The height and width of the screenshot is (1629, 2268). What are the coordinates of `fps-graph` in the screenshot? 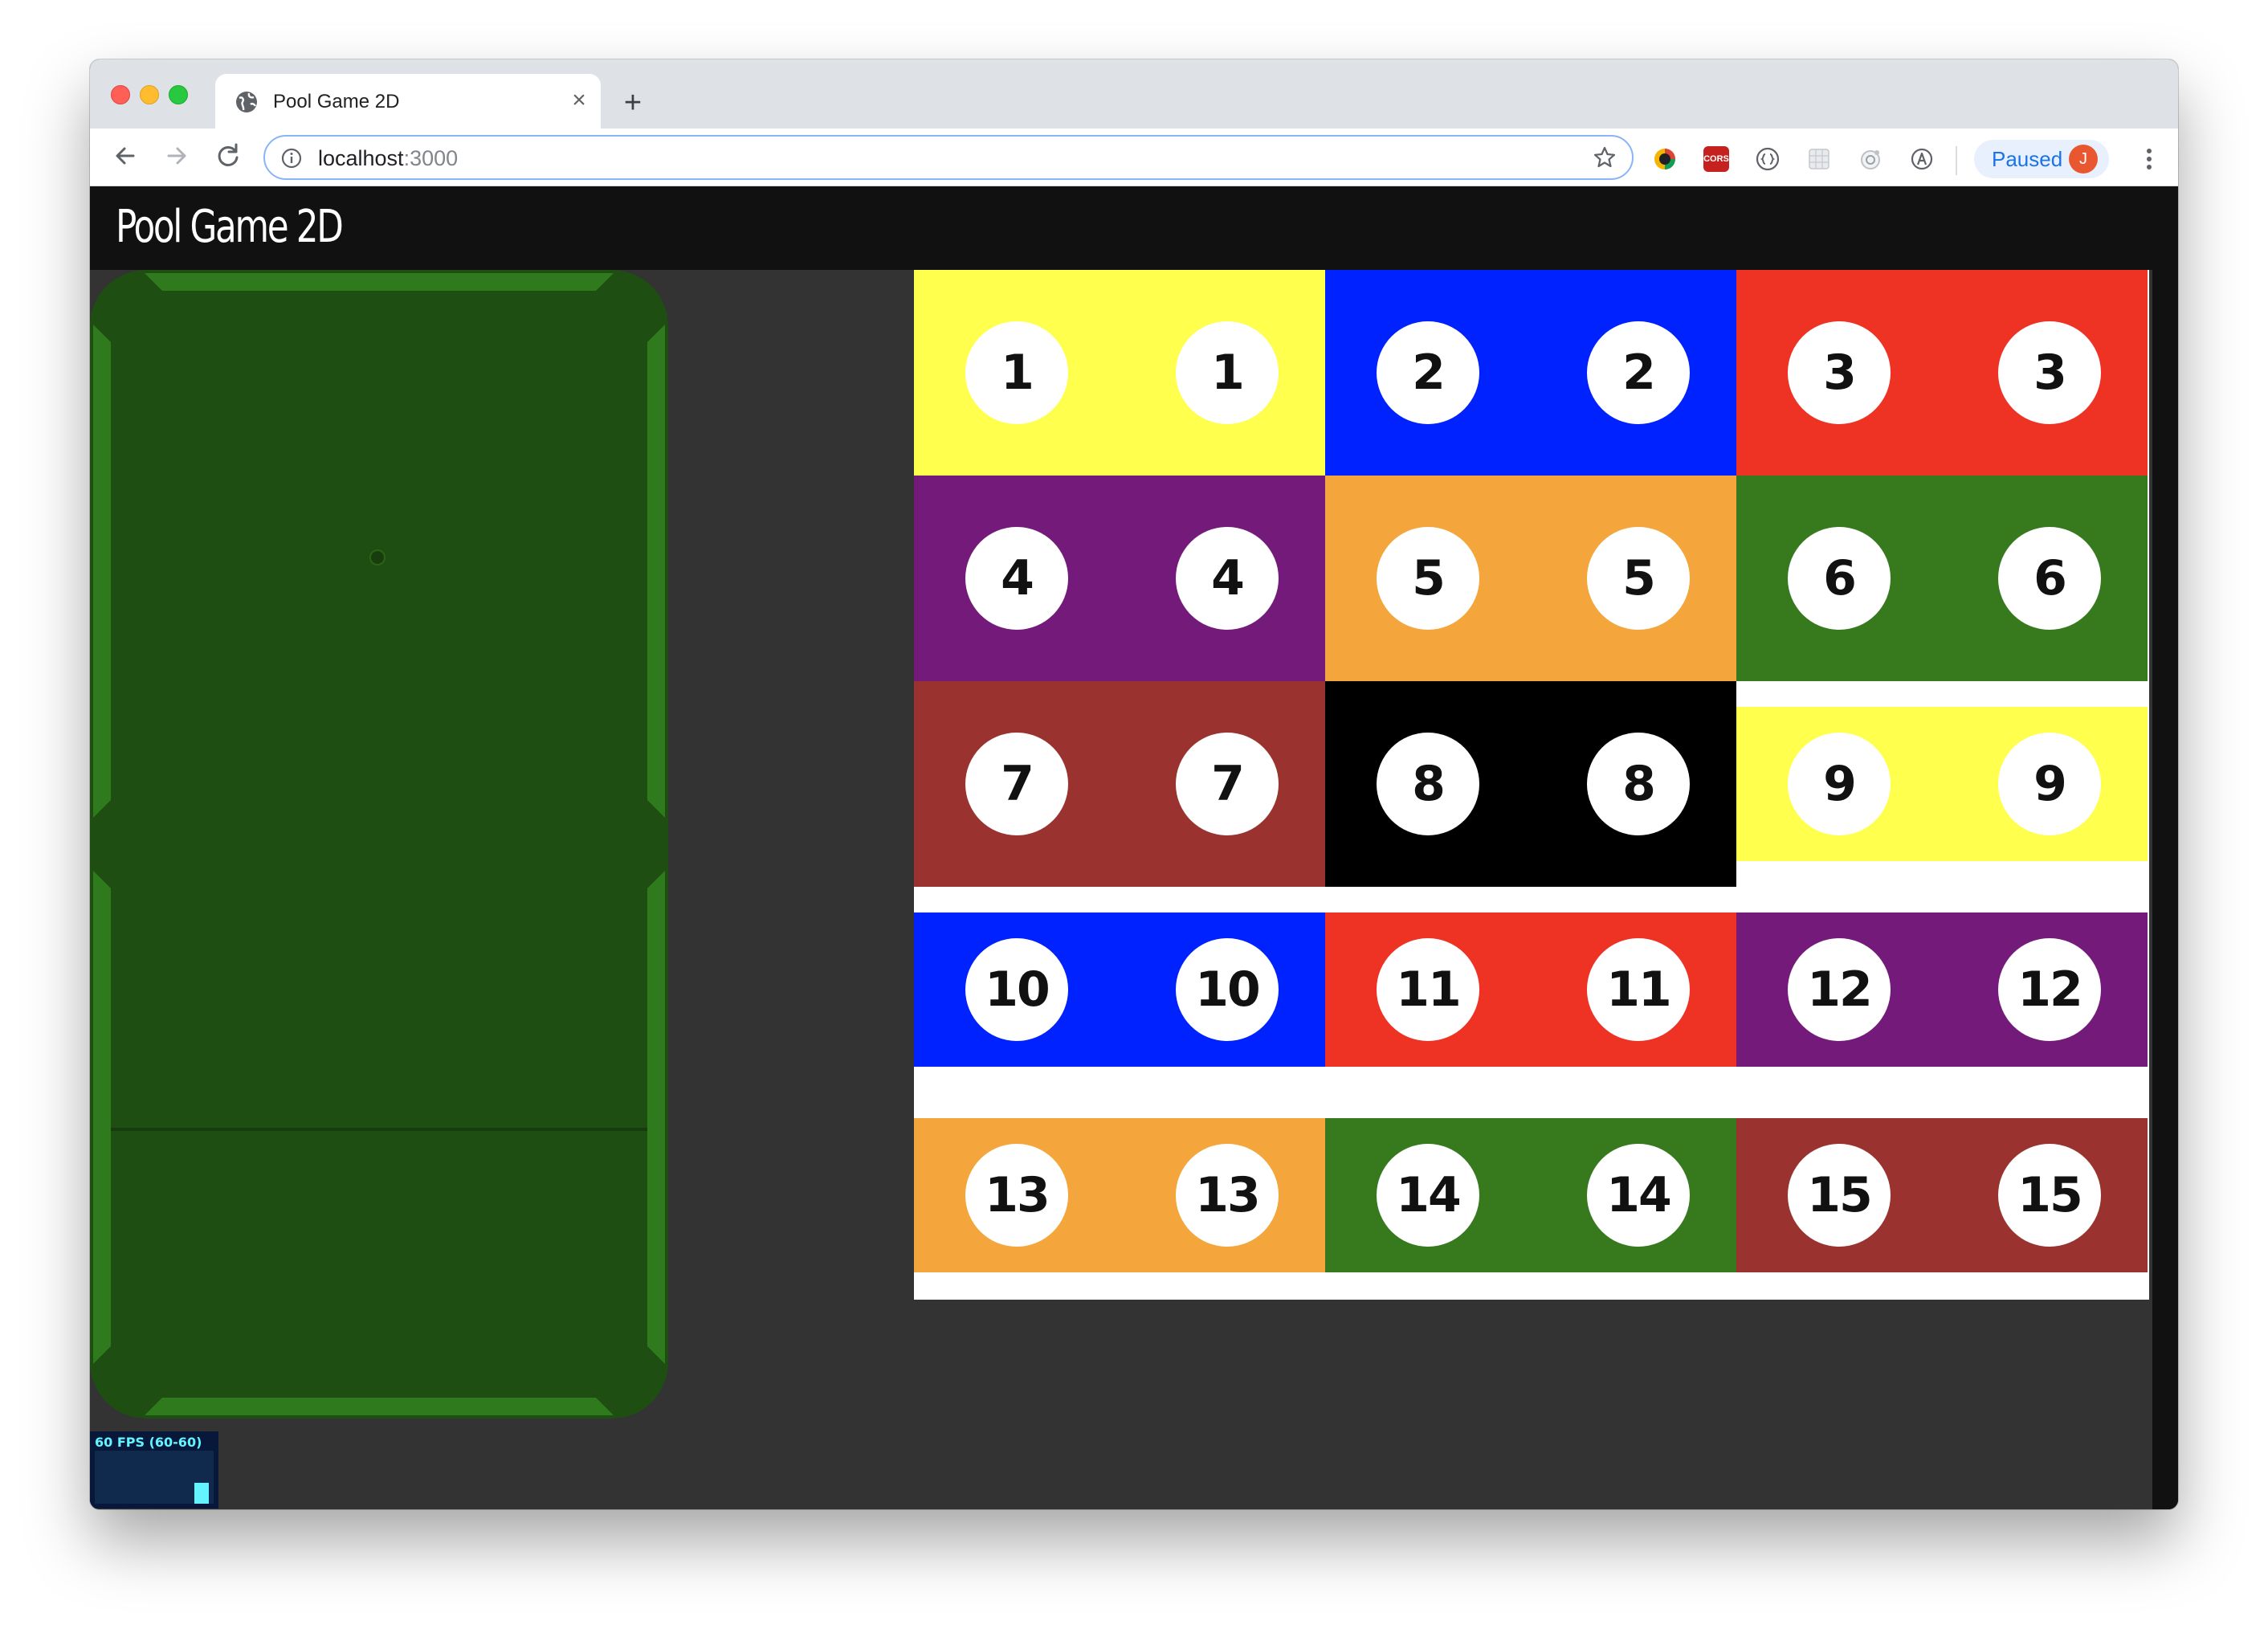 It's located at (155, 1477).